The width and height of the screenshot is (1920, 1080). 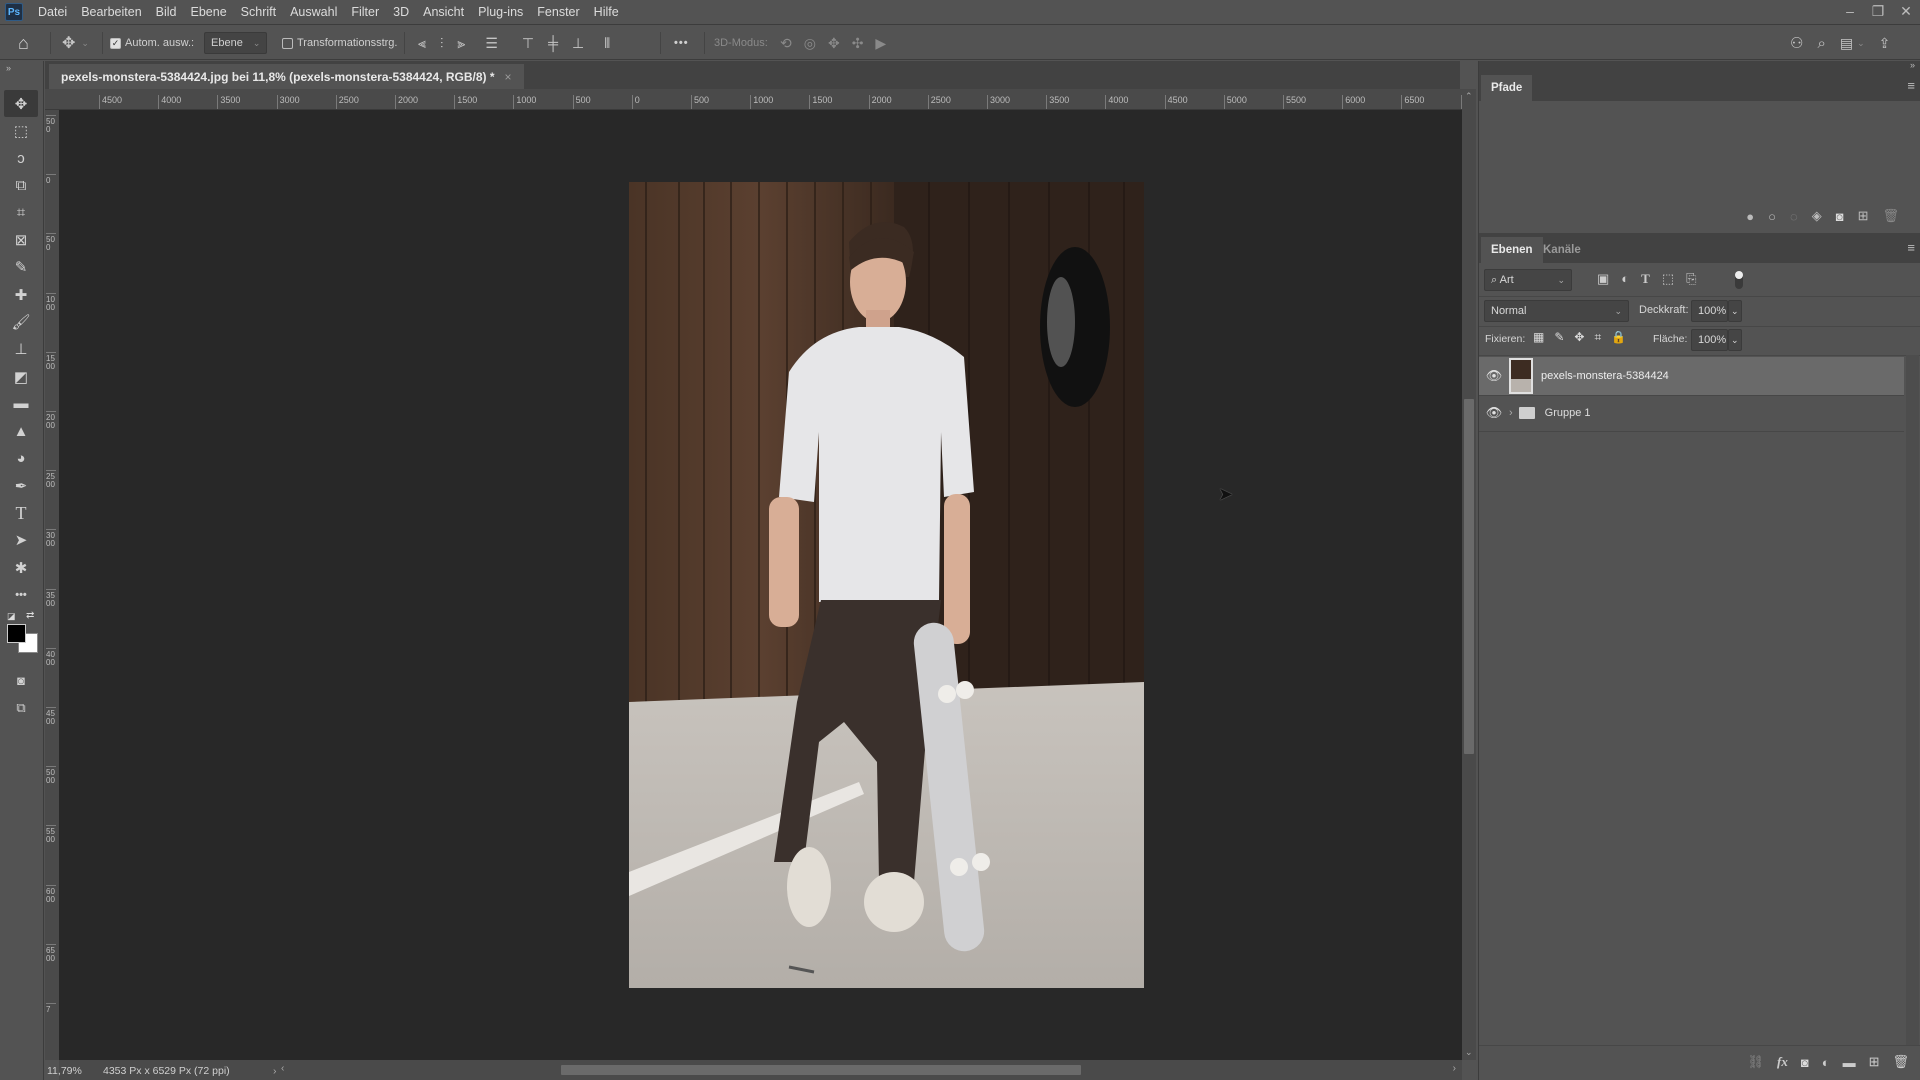 What do you see at coordinates (152, 43) in the screenshot?
I see `auto-select-checkbox: ✓ Autom. ausw.:` at bounding box center [152, 43].